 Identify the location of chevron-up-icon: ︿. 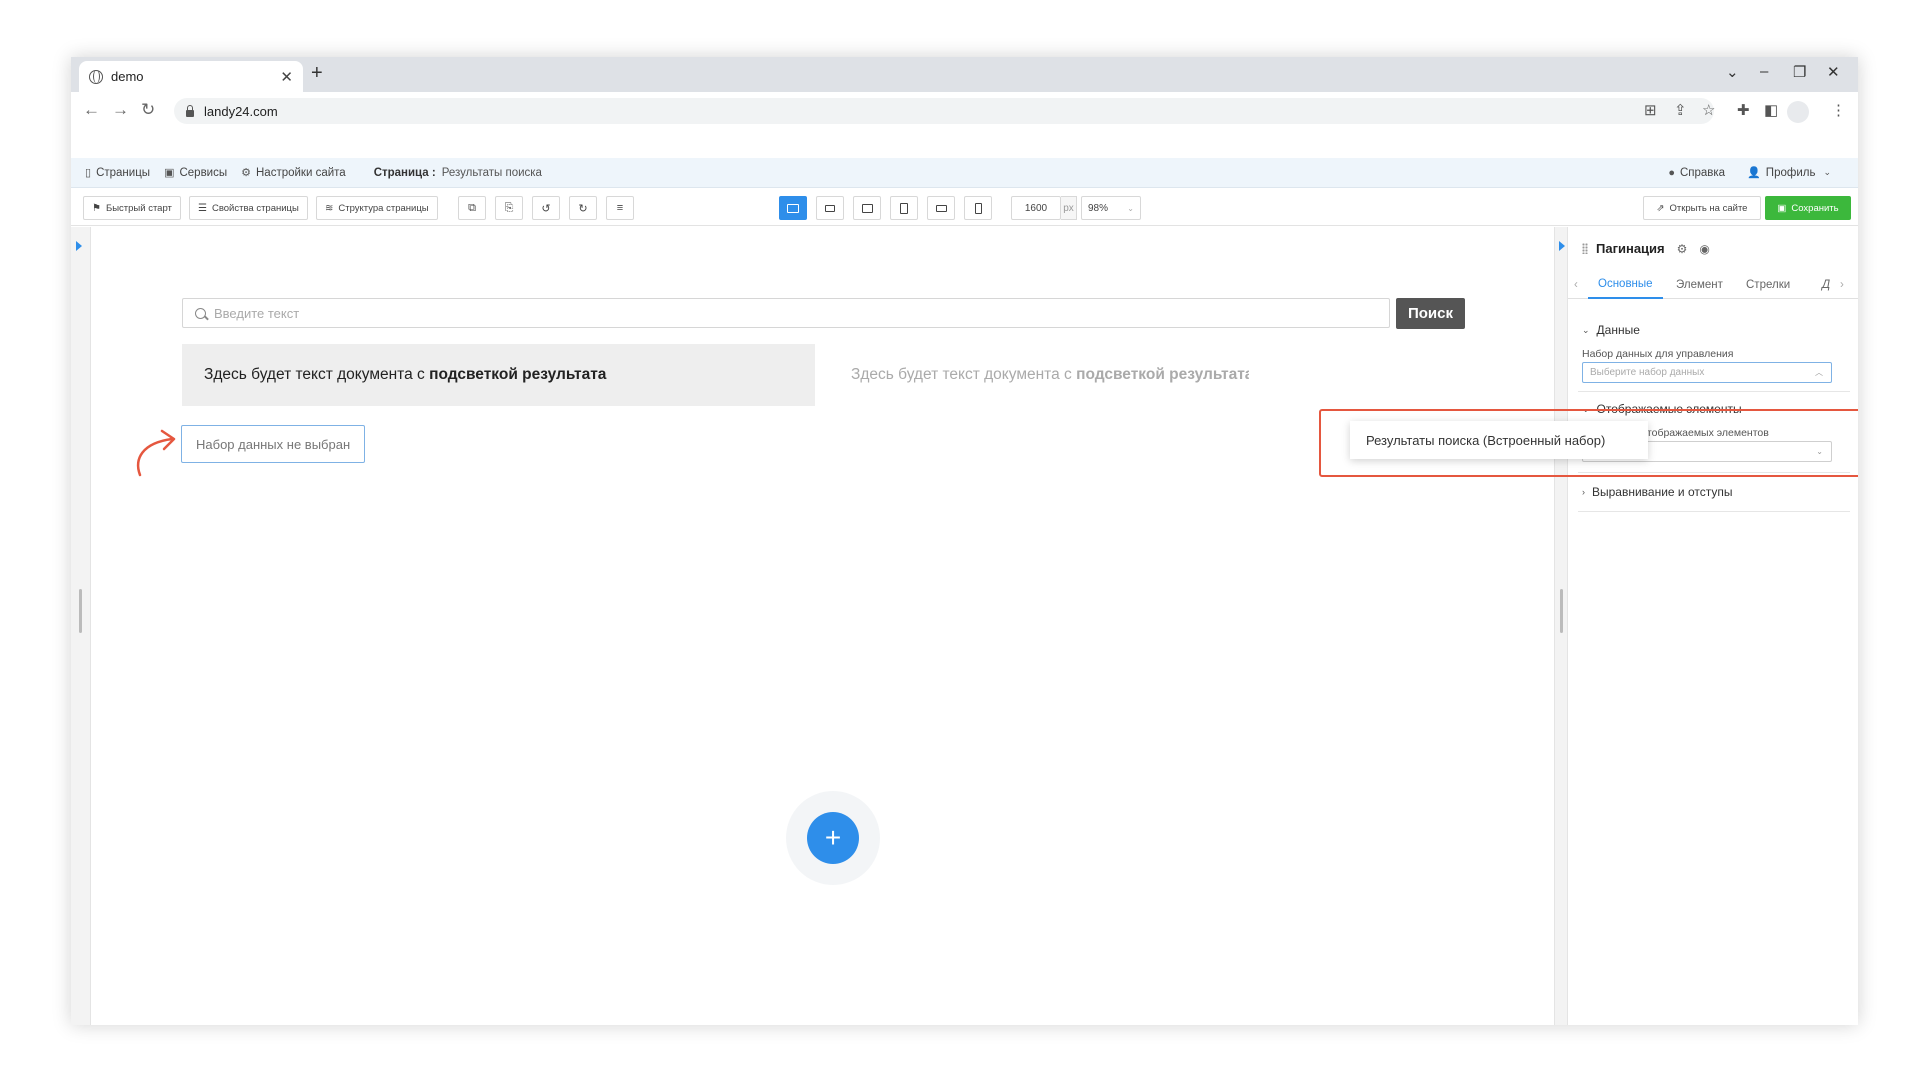
(1819, 372).